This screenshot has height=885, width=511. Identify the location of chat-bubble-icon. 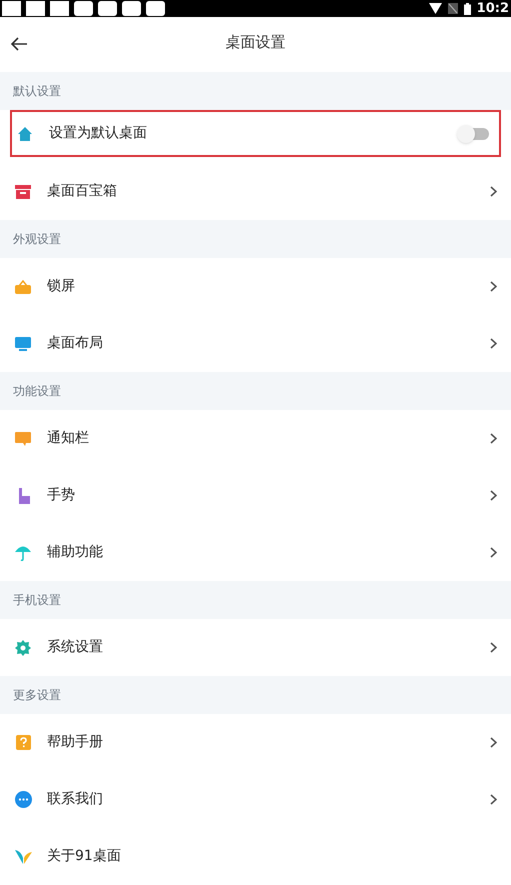
(23, 799).